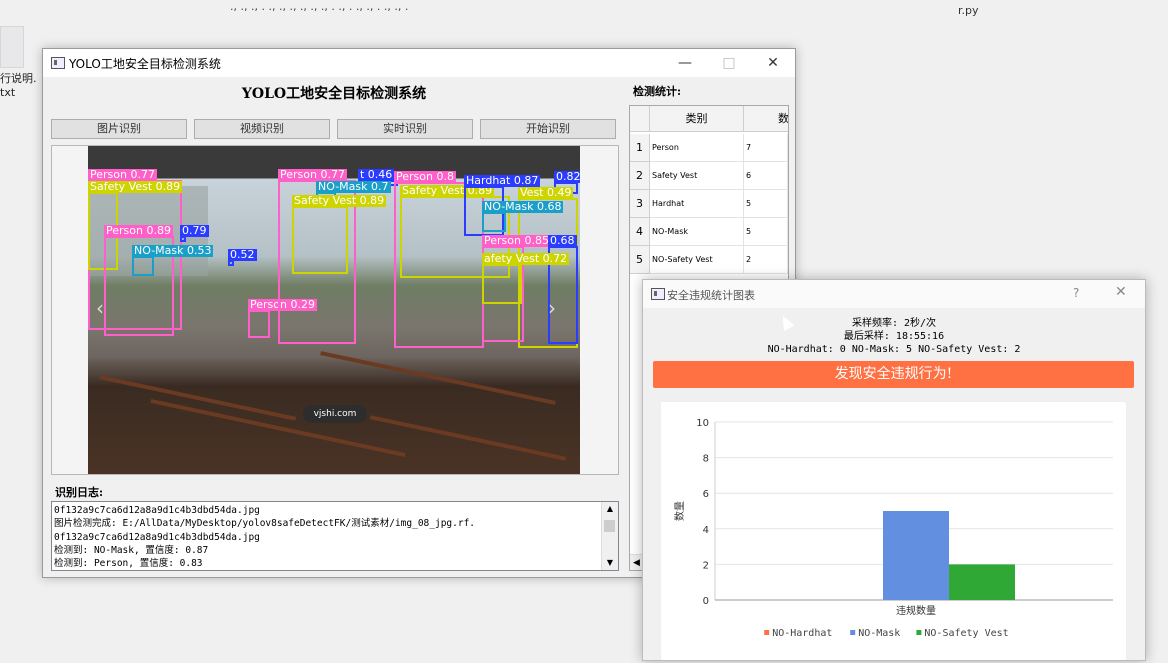 The image size is (1168, 663). What do you see at coordinates (79, 492) in the screenshot?
I see `log-label: 识别日志:` at bounding box center [79, 492].